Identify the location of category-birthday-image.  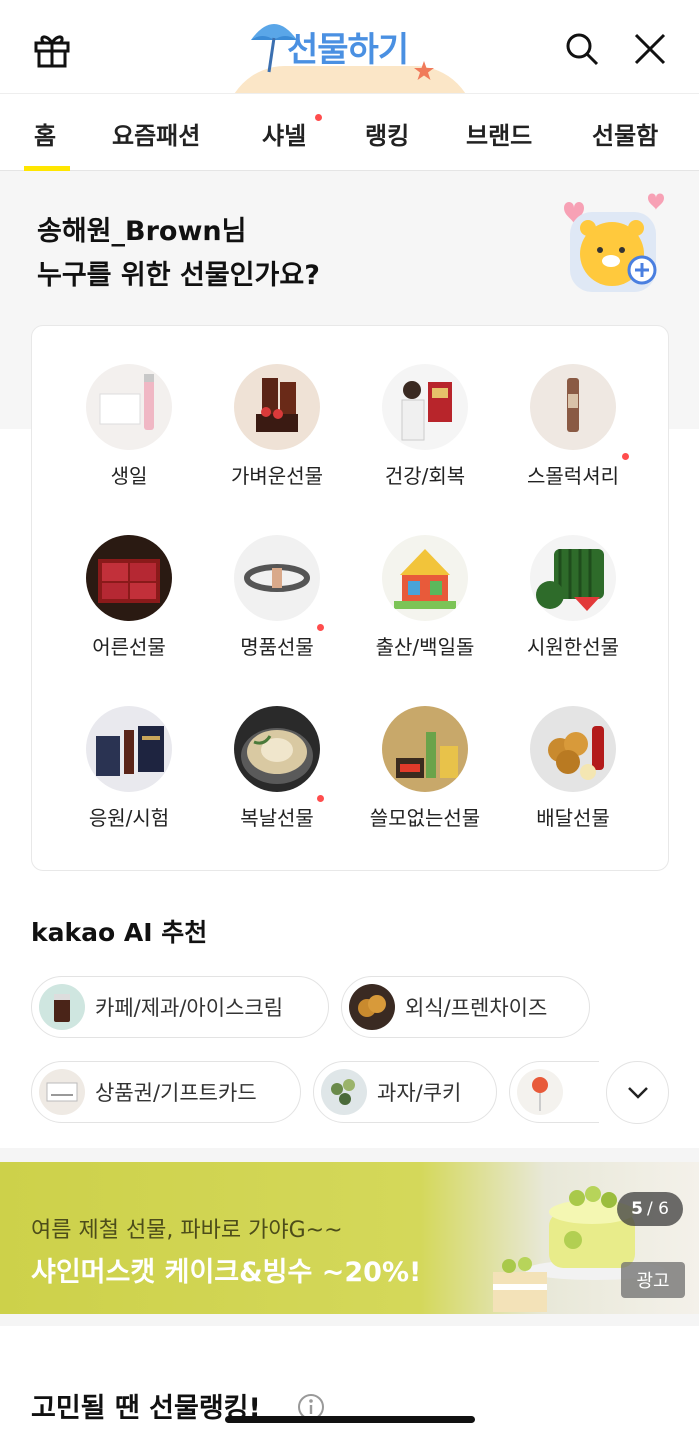
(129, 407).